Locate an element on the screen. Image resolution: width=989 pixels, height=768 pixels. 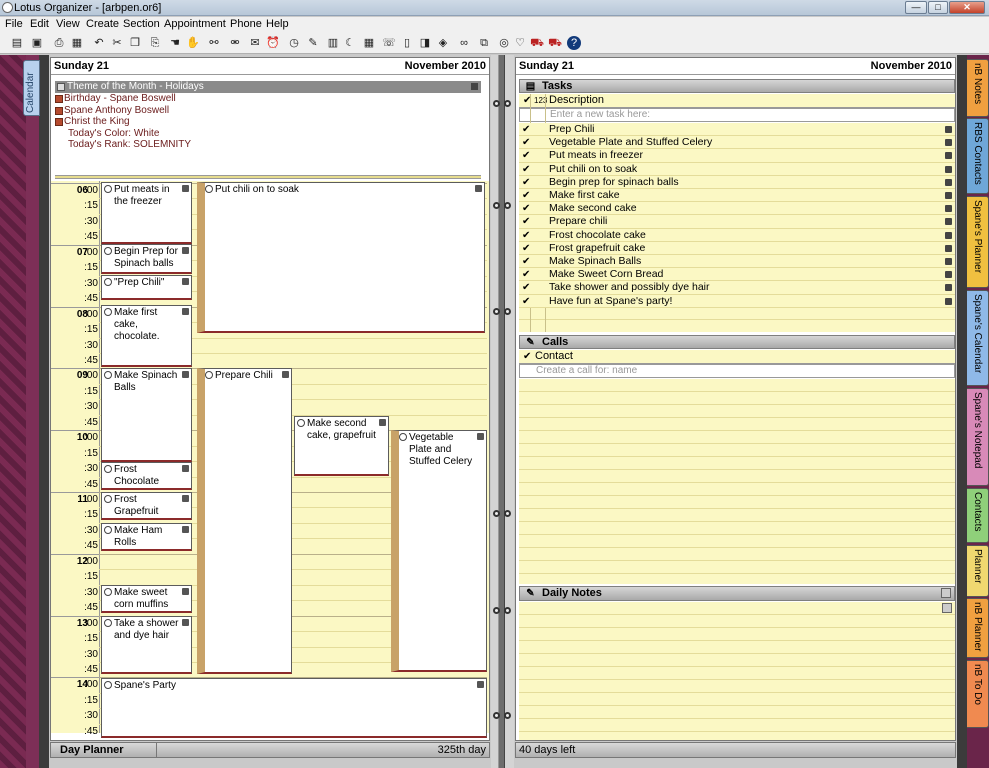
cut-icon: ✂ is located at coordinates (117, 43).